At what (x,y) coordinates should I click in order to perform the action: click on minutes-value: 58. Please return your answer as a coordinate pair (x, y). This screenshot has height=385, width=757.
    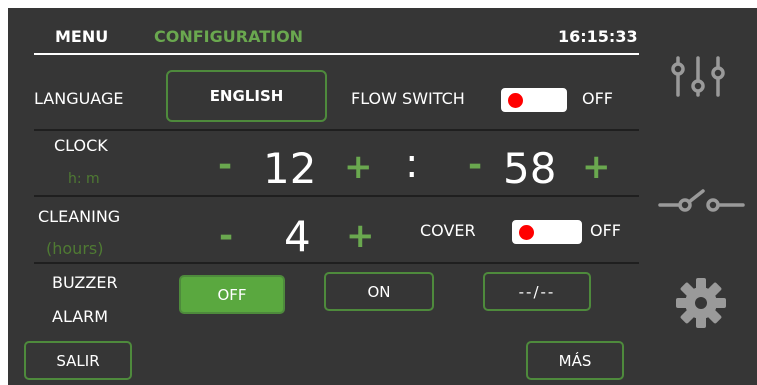
    Looking at the image, I should click on (530, 168).